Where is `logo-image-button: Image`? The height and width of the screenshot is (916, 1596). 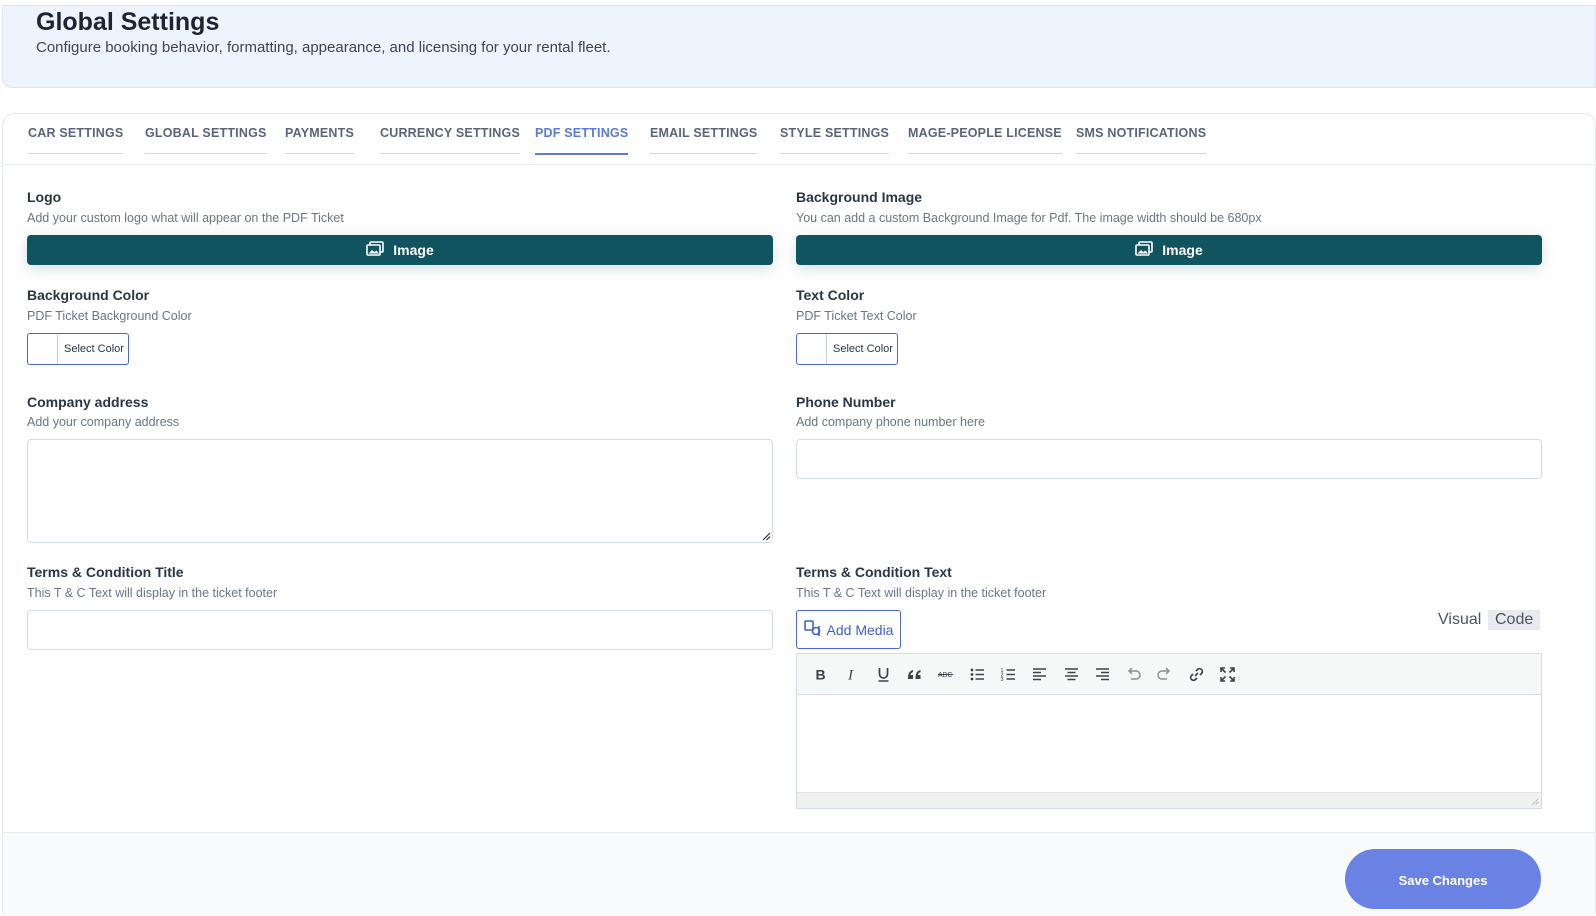 logo-image-button: Image is located at coordinates (400, 250).